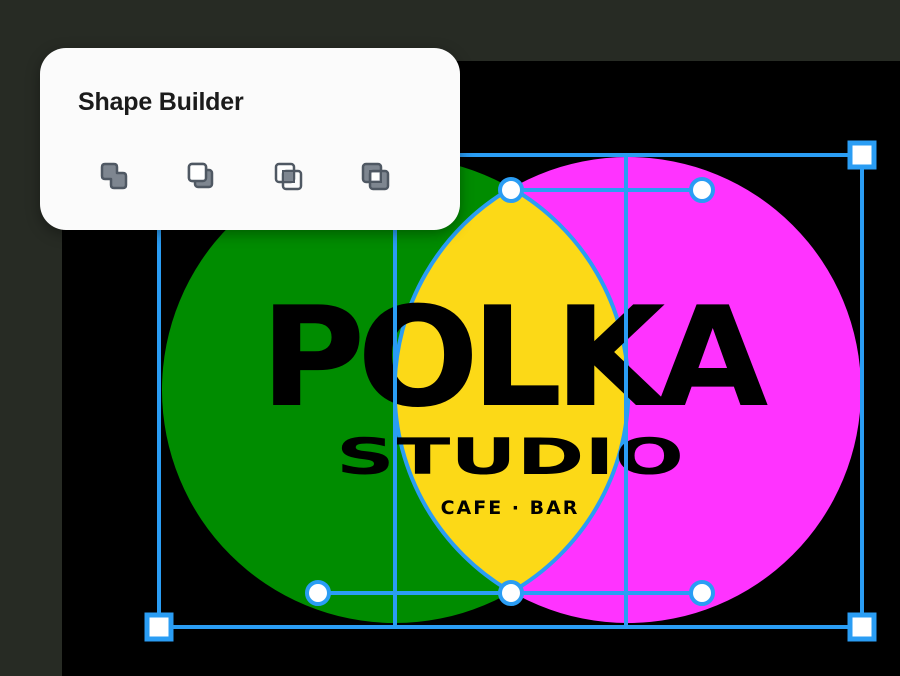 The image size is (900, 676). I want to click on subtract-button, so click(201, 176).